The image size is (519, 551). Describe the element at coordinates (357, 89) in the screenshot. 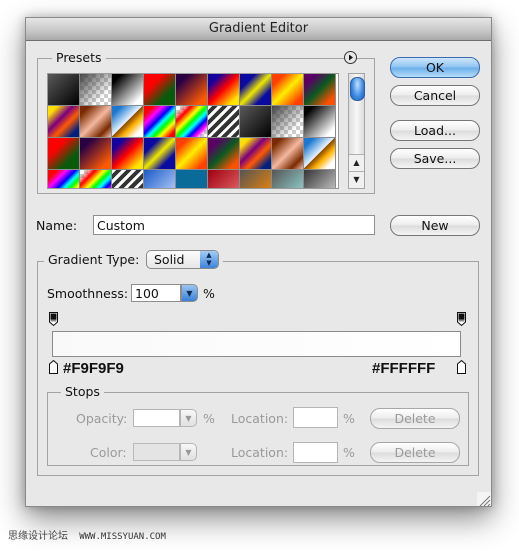

I see `scroll-thumb` at that location.